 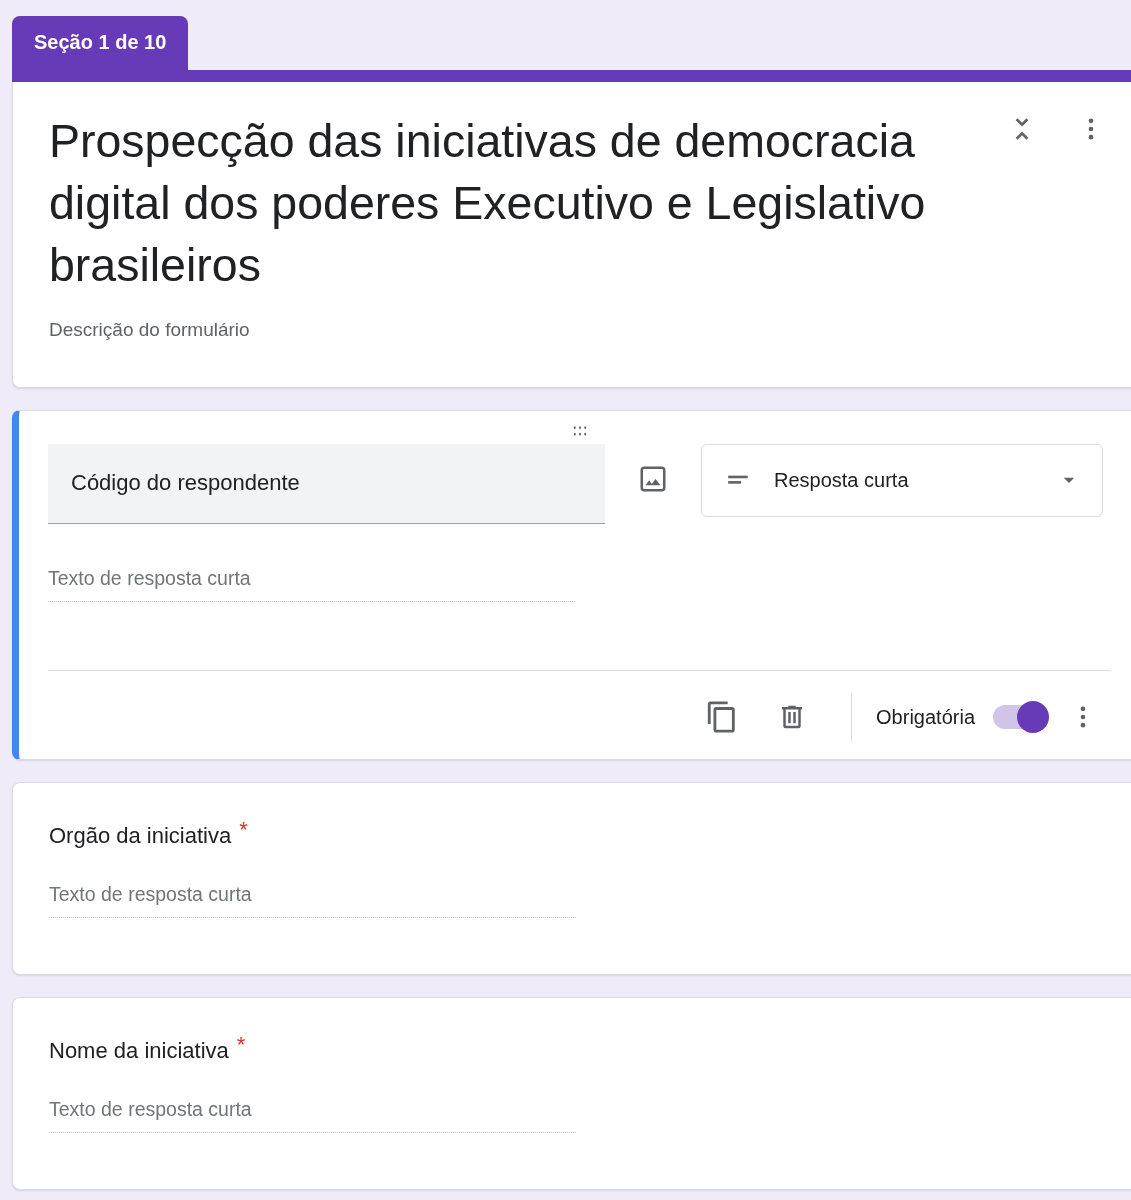 I want to click on question-type-dropdown: Resposta curta, so click(x=902, y=480).